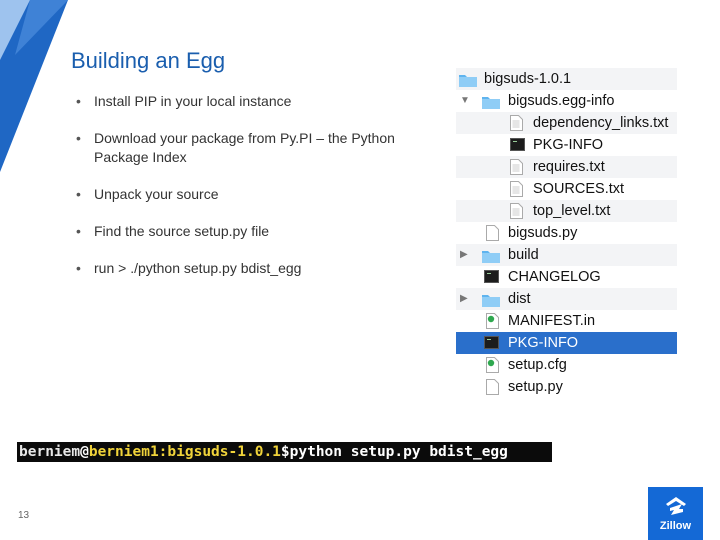  I want to click on finder-row-label: bigsuds.egg-info, so click(561, 101).